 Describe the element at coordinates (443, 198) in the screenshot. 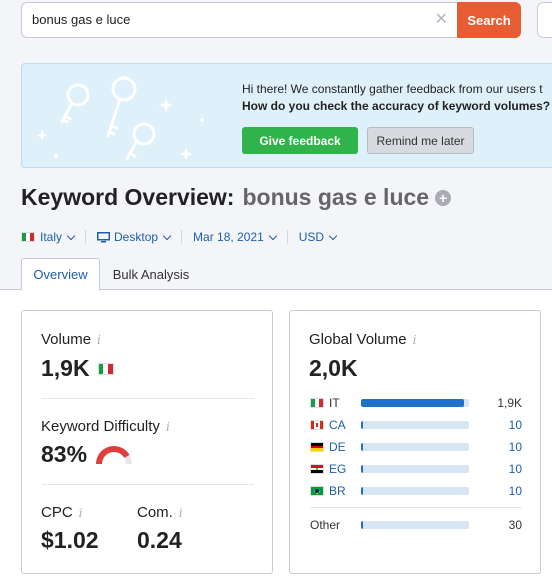

I see `add-keyword-icon: +` at that location.